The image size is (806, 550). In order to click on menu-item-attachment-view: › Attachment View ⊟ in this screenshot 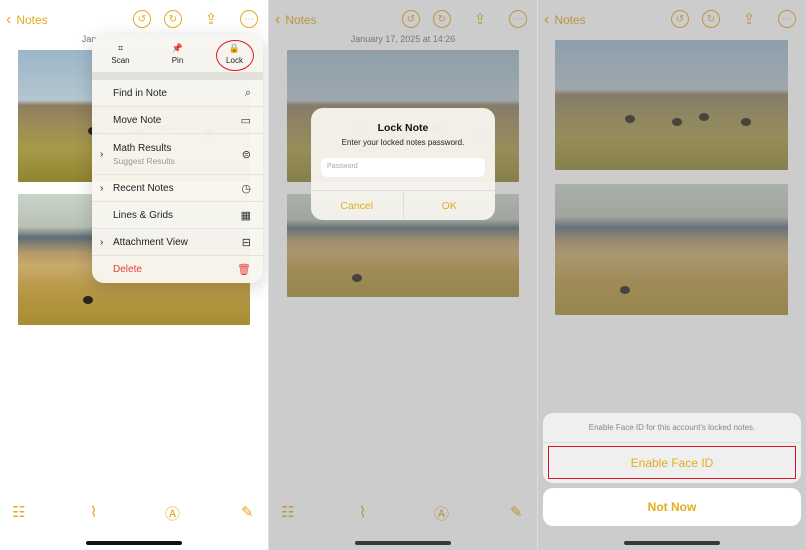, I will do `click(177, 242)`.